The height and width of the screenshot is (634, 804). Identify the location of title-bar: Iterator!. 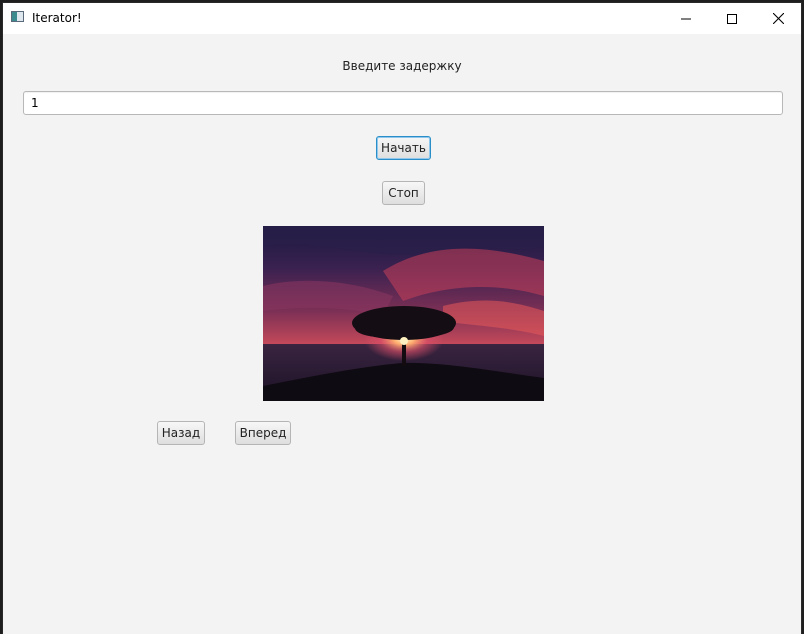
(402, 18).